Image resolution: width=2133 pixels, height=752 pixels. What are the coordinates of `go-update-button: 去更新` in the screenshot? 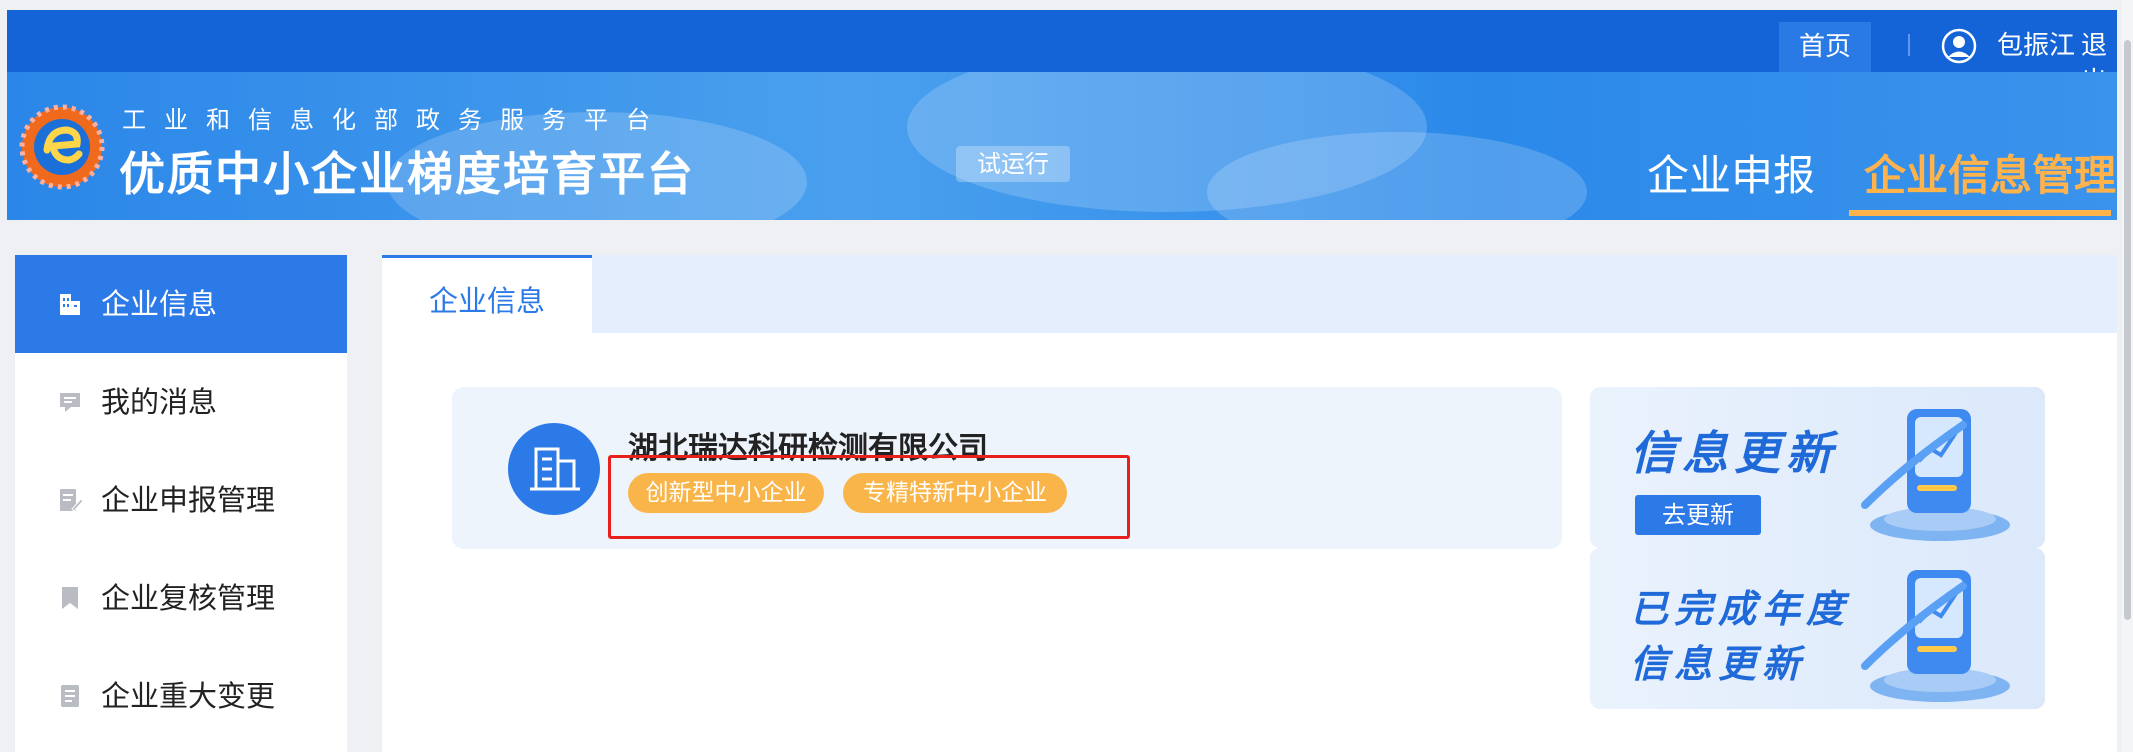 It's located at (1698, 515).